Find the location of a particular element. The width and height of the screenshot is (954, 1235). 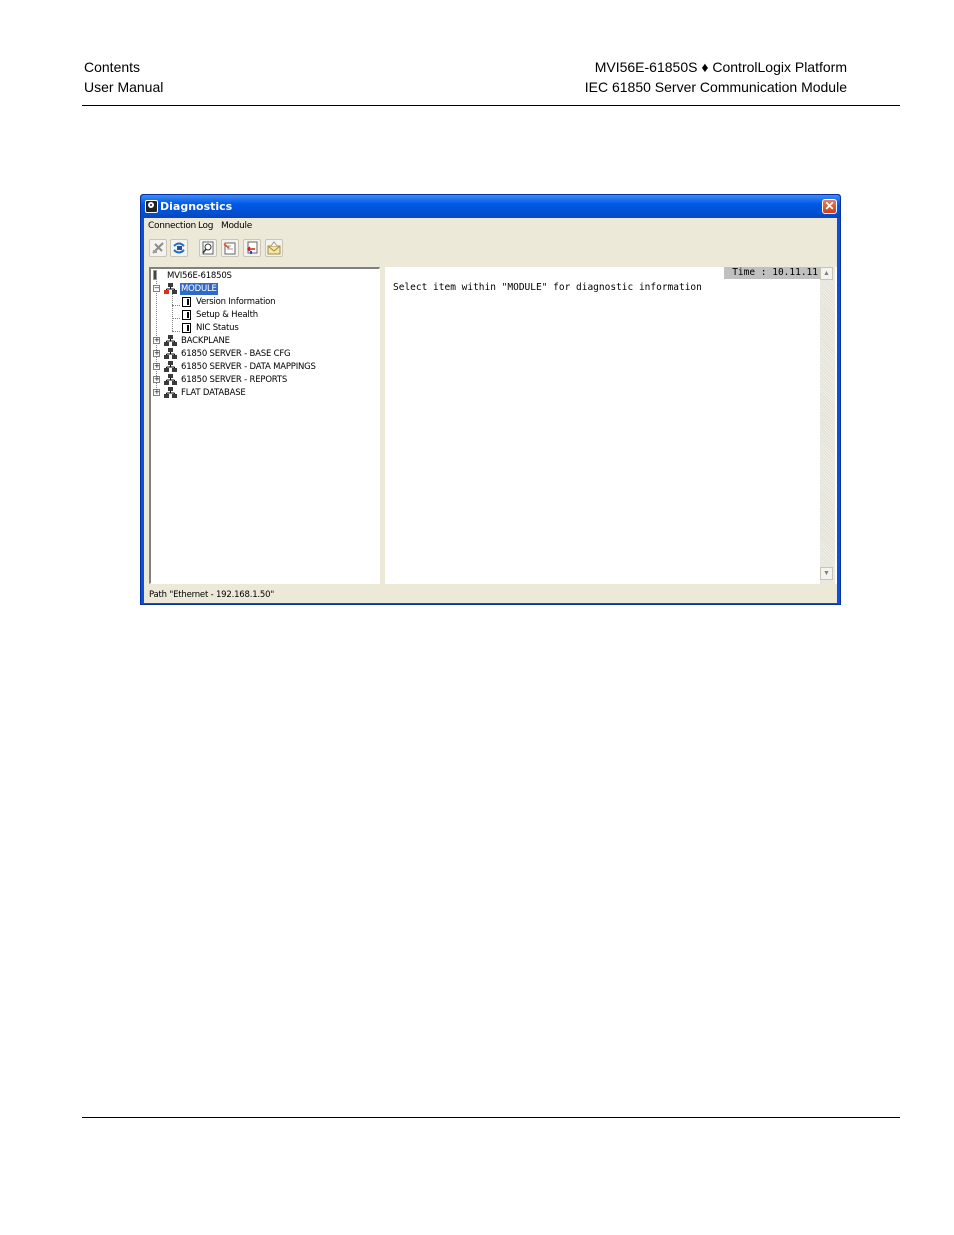

send-mail-icon is located at coordinates (274, 248).